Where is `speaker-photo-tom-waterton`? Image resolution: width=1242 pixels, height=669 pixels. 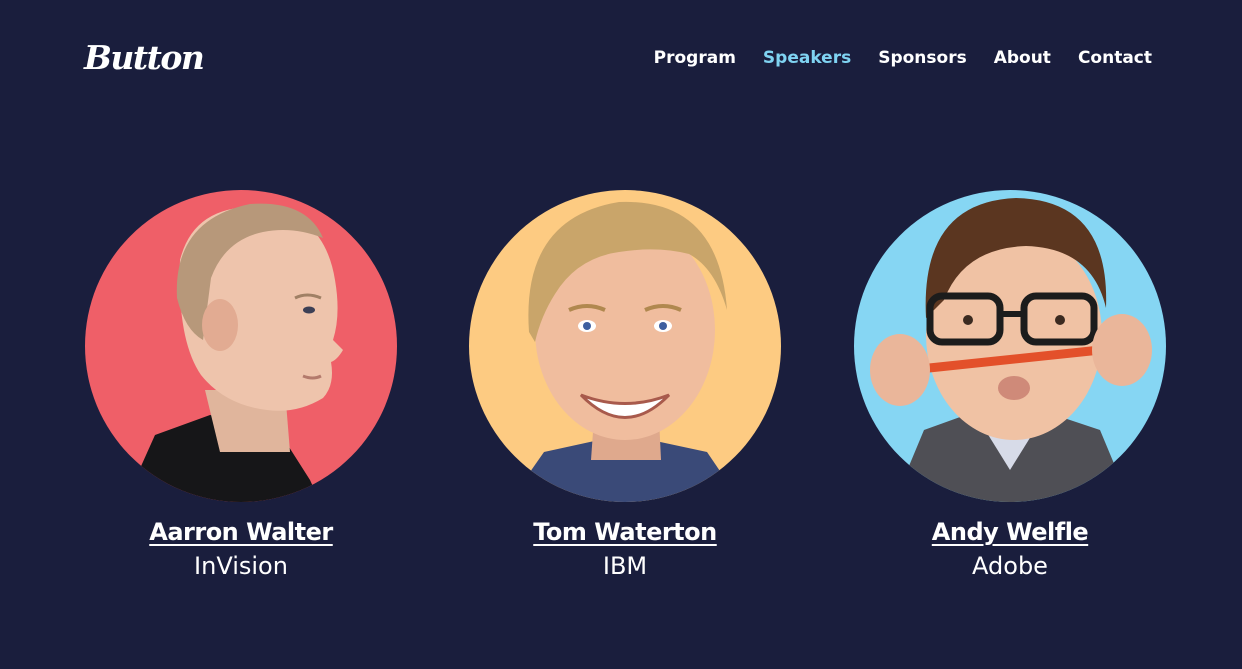
speaker-photo-tom-waterton is located at coordinates (625, 346).